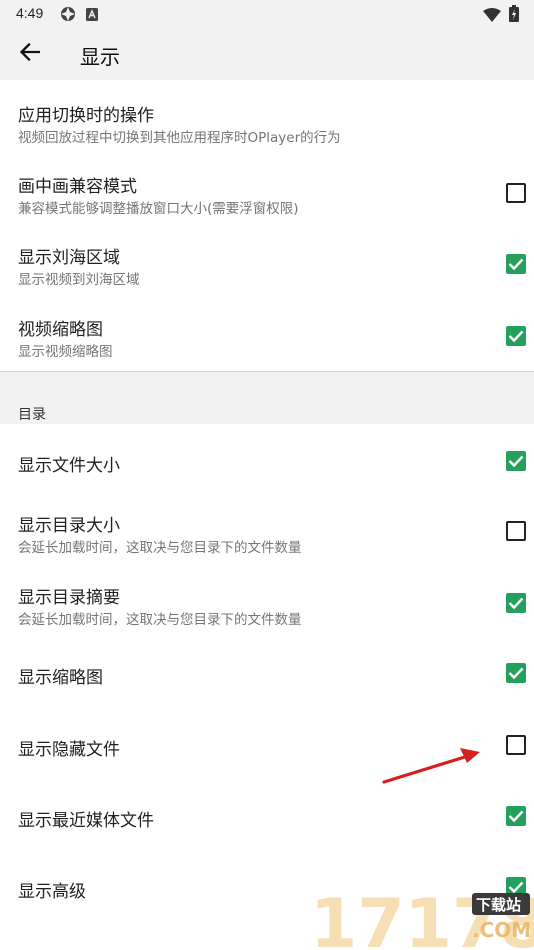 This screenshot has width=534, height=950. Describe the element at coordinates (267, 186) in the screenshot. I see `setting-pip-compat-mode: 画中画兼容模式 兼容模式能够调整播放窗口大小(需要浮窗权限)` at that location.